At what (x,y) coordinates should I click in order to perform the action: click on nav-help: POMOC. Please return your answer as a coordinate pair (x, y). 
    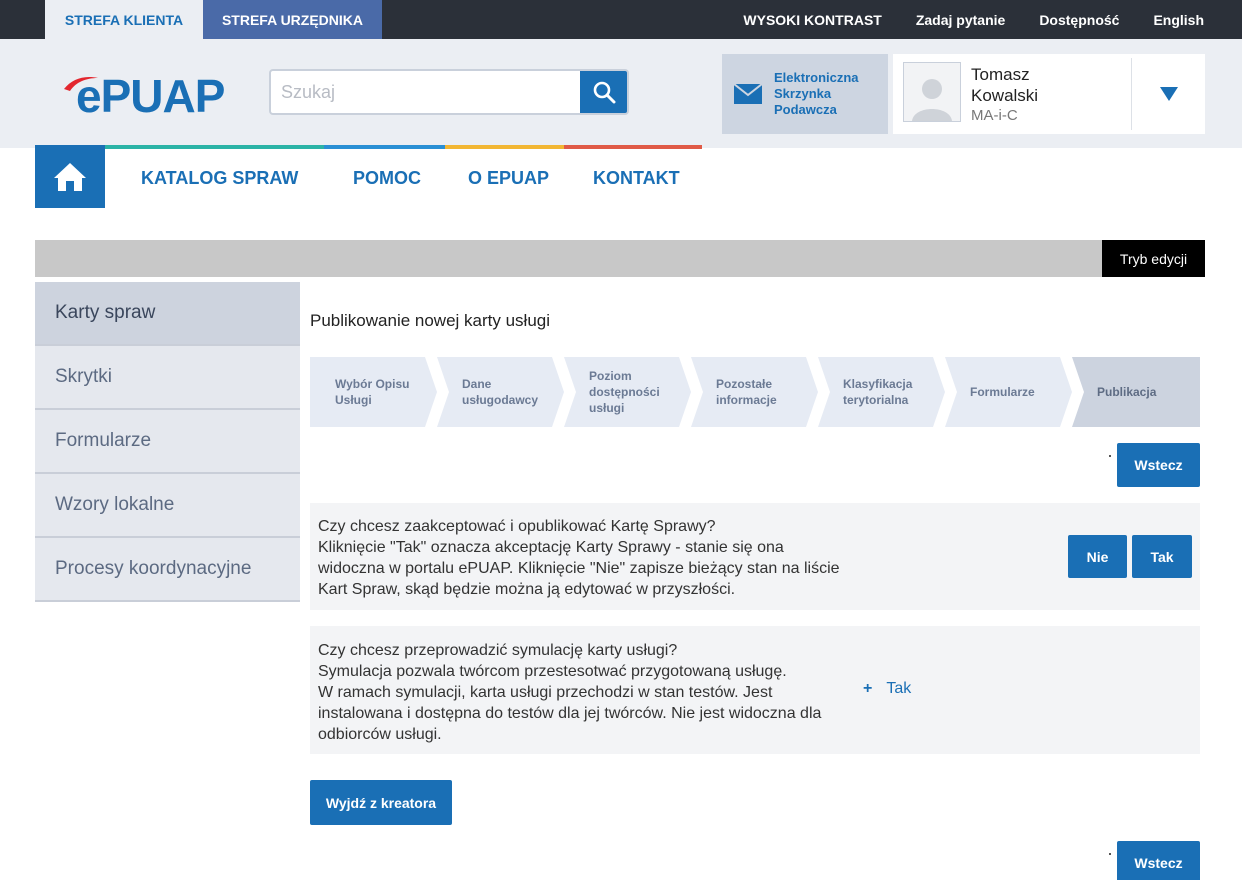
    Looking at the image, I should click on (387, 178).